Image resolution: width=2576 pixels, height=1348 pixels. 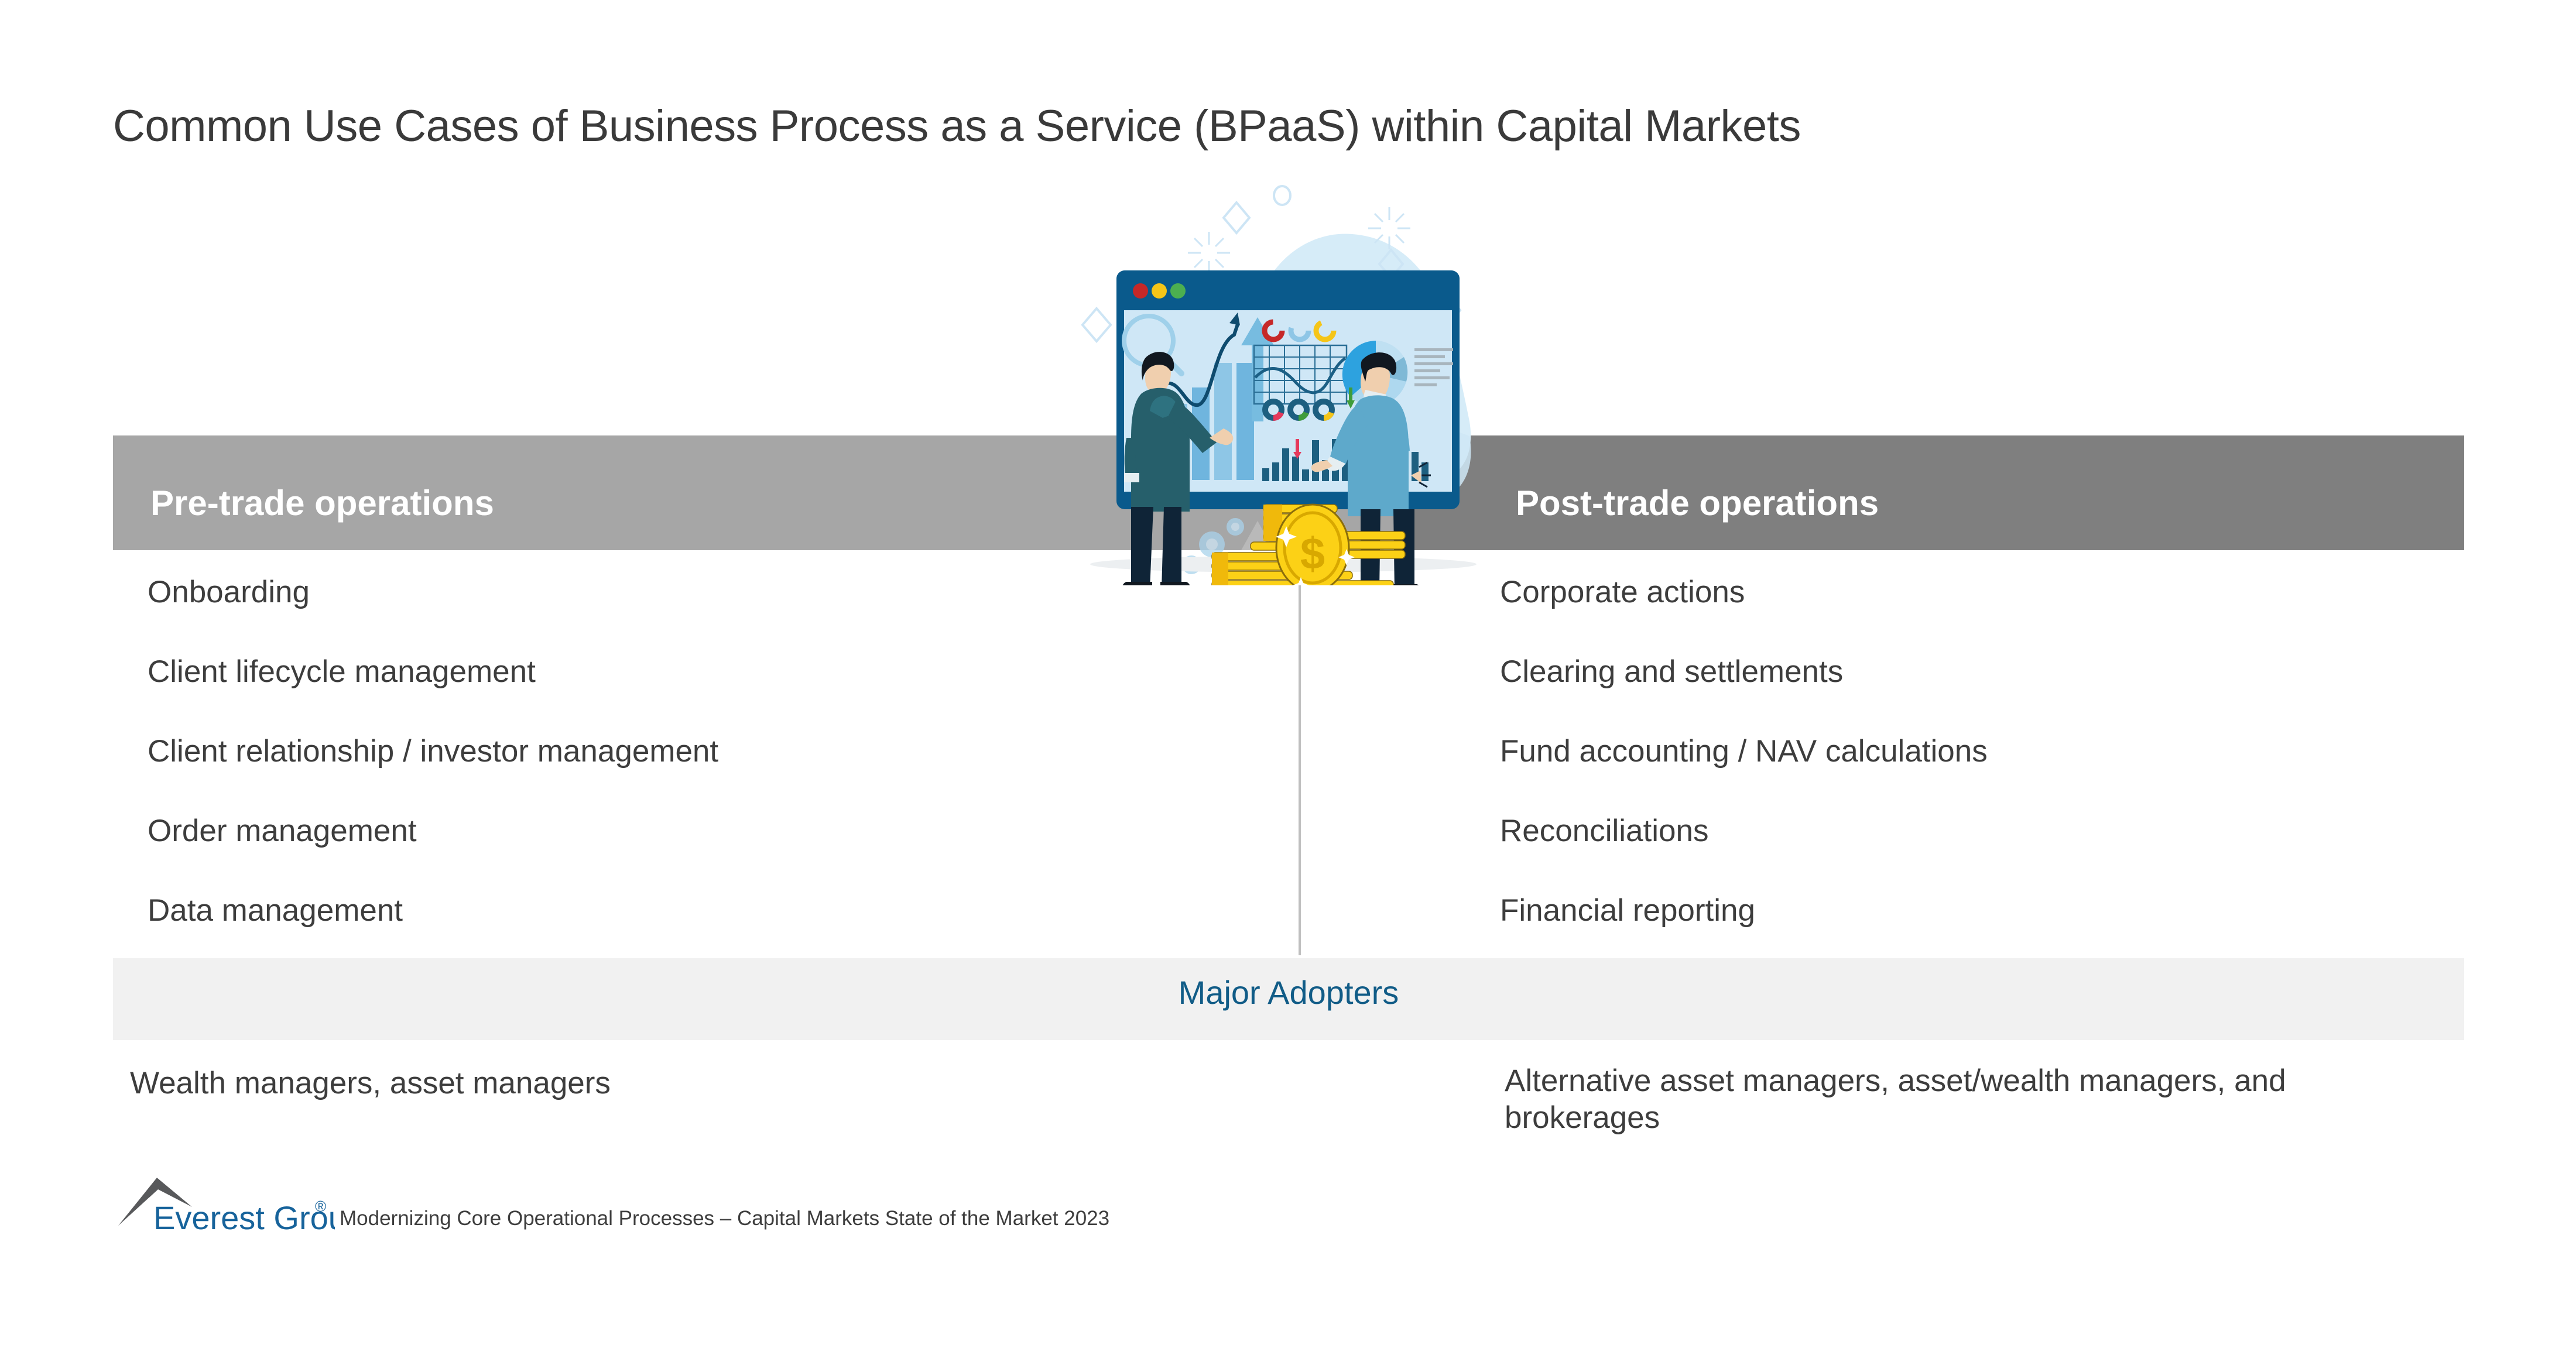 I want to click on window-maximize-dot, so click(x=1178, y=291).